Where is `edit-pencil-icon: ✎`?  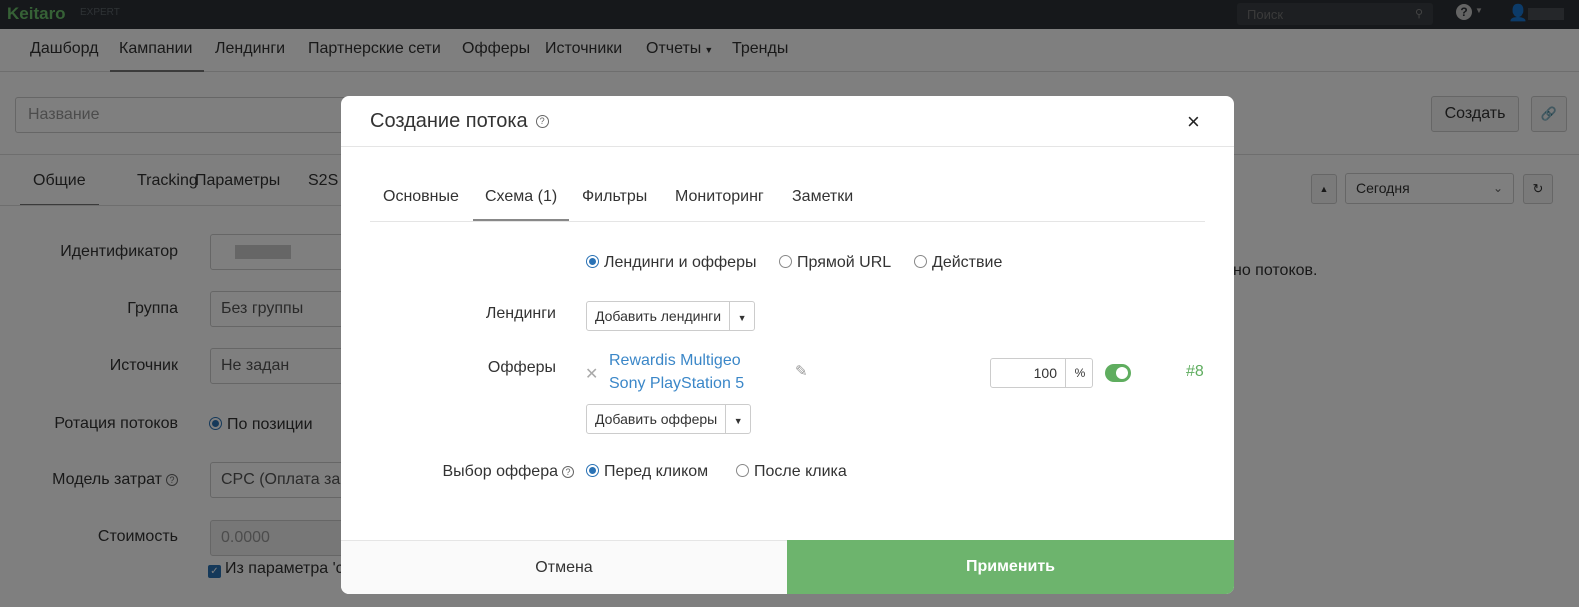
edit-pencil-icon: ✎ is located at coordinates (801, 371).